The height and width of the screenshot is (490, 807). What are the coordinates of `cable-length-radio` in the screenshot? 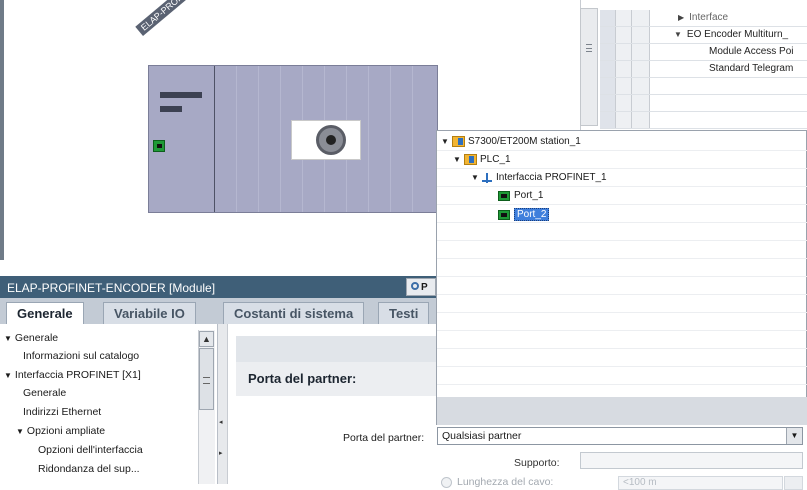 It's located at (446, 482).